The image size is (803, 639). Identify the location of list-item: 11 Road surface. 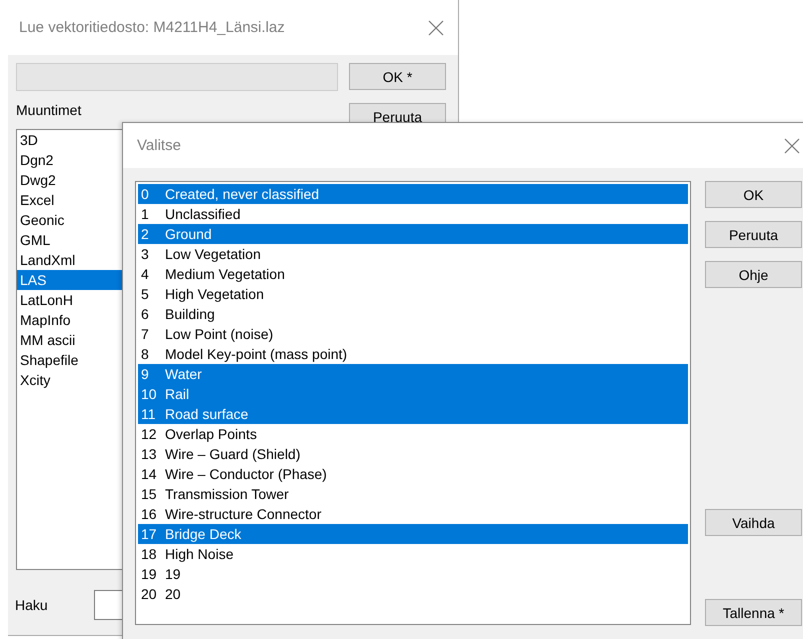
(413, 414).